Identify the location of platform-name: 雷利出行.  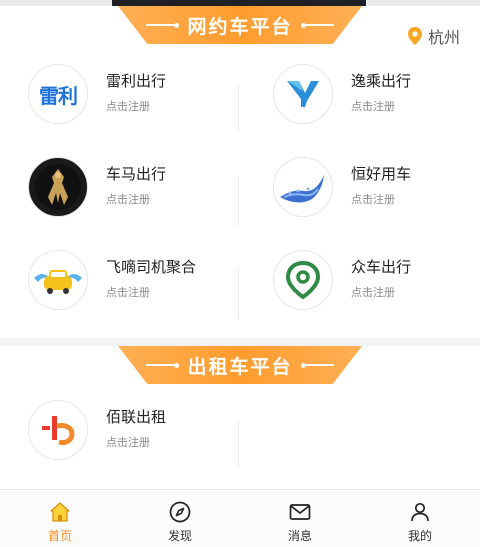
(136, 81).